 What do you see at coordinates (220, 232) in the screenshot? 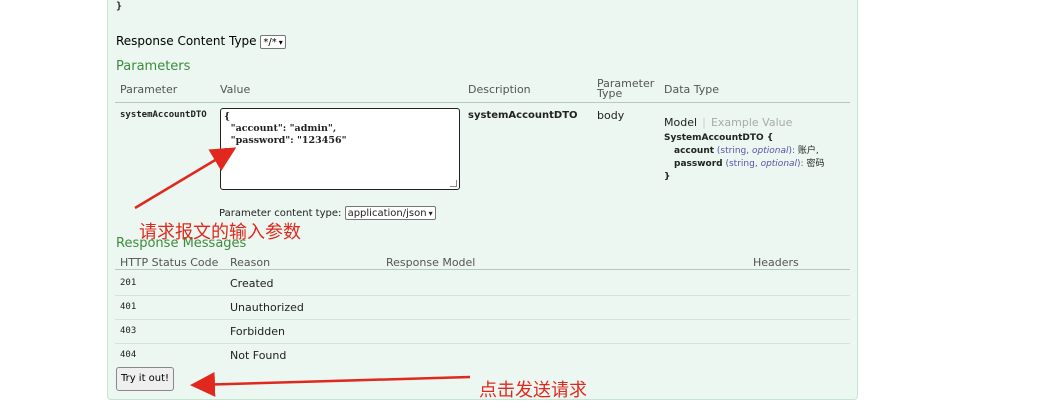
I see `annotation-input-params: 请求报文的输入参数` at bounding box center [220, 232].